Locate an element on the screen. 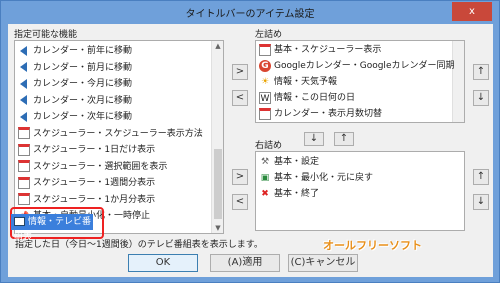 The height and width of the screenshot is (283, 500). list-item: スケジューラー・スケジューラー表示方法 is located at coordinates (110, 134).